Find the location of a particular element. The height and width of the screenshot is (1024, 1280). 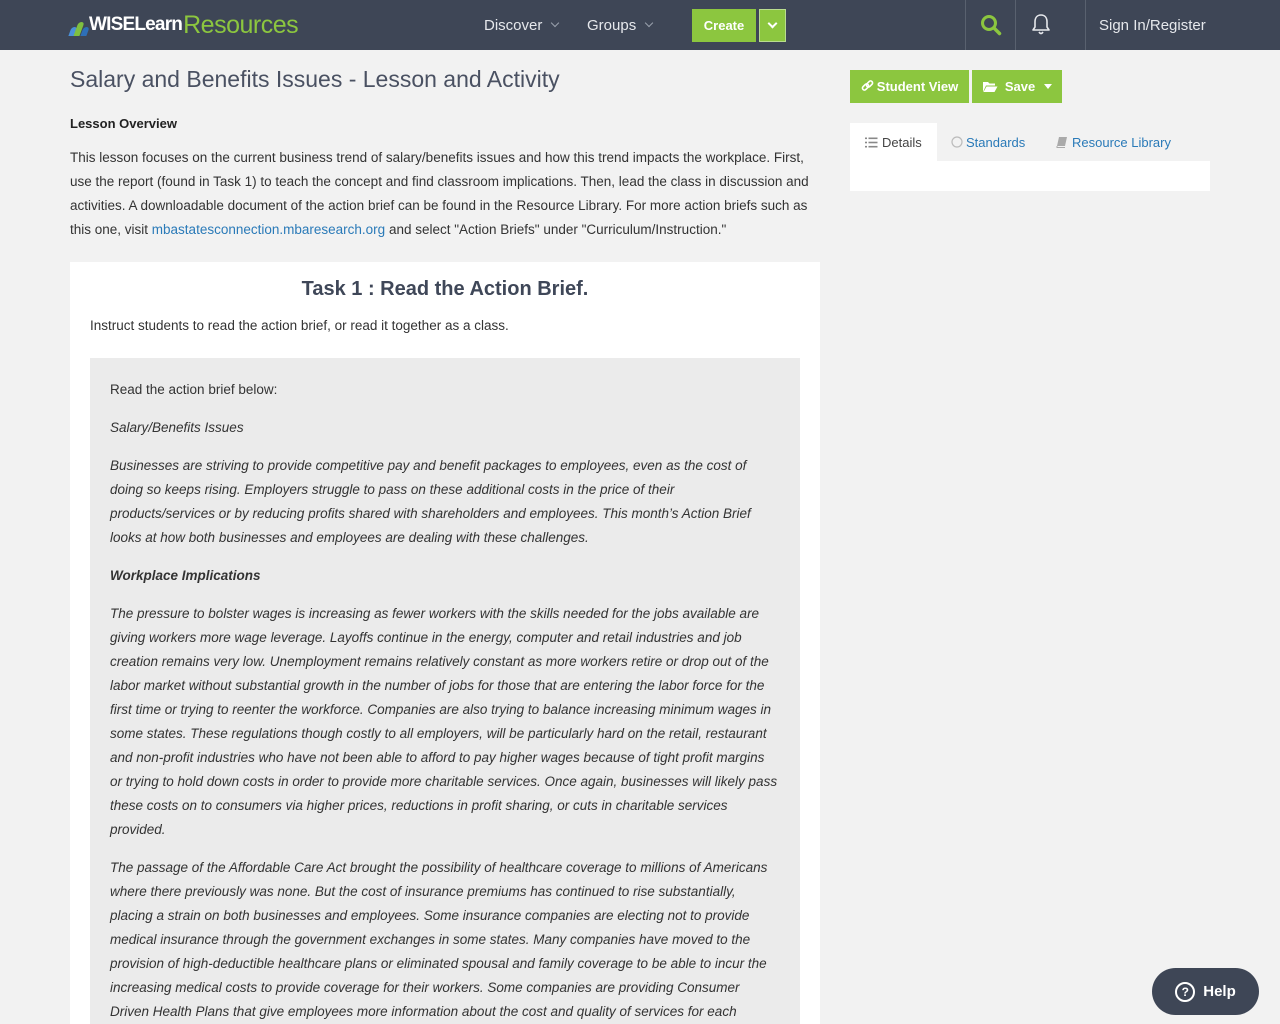

student-view-button: Student View is located at coordinates (909, 86).